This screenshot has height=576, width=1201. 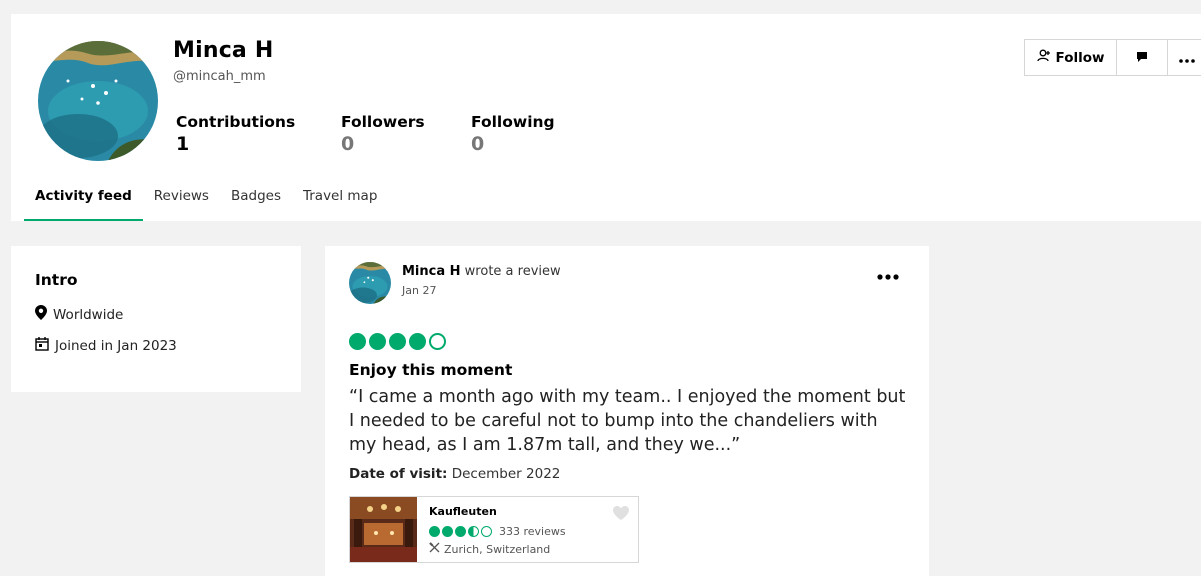 What do you see at coordinates (434, 549) in the screenshot?
I see `restaurant-icon` at bounding box center [434, 549].